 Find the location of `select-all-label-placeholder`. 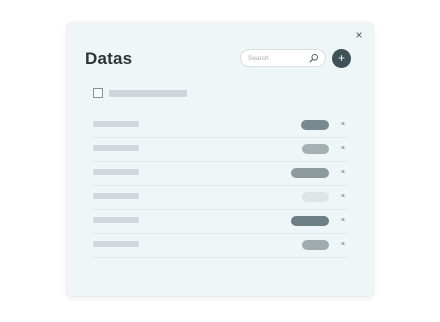

select-all-label-placeholder is located at coordinates (148, 93).